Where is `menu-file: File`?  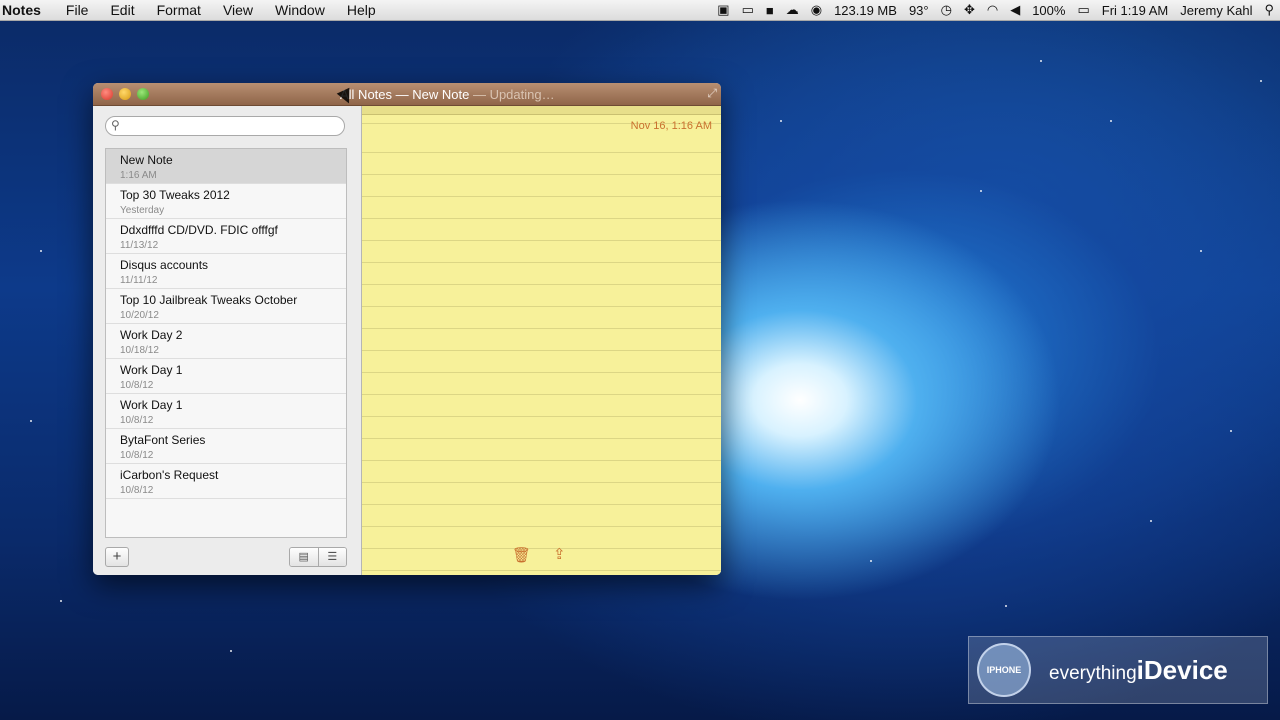
menu-file: File is located at coordinates (77, 10).